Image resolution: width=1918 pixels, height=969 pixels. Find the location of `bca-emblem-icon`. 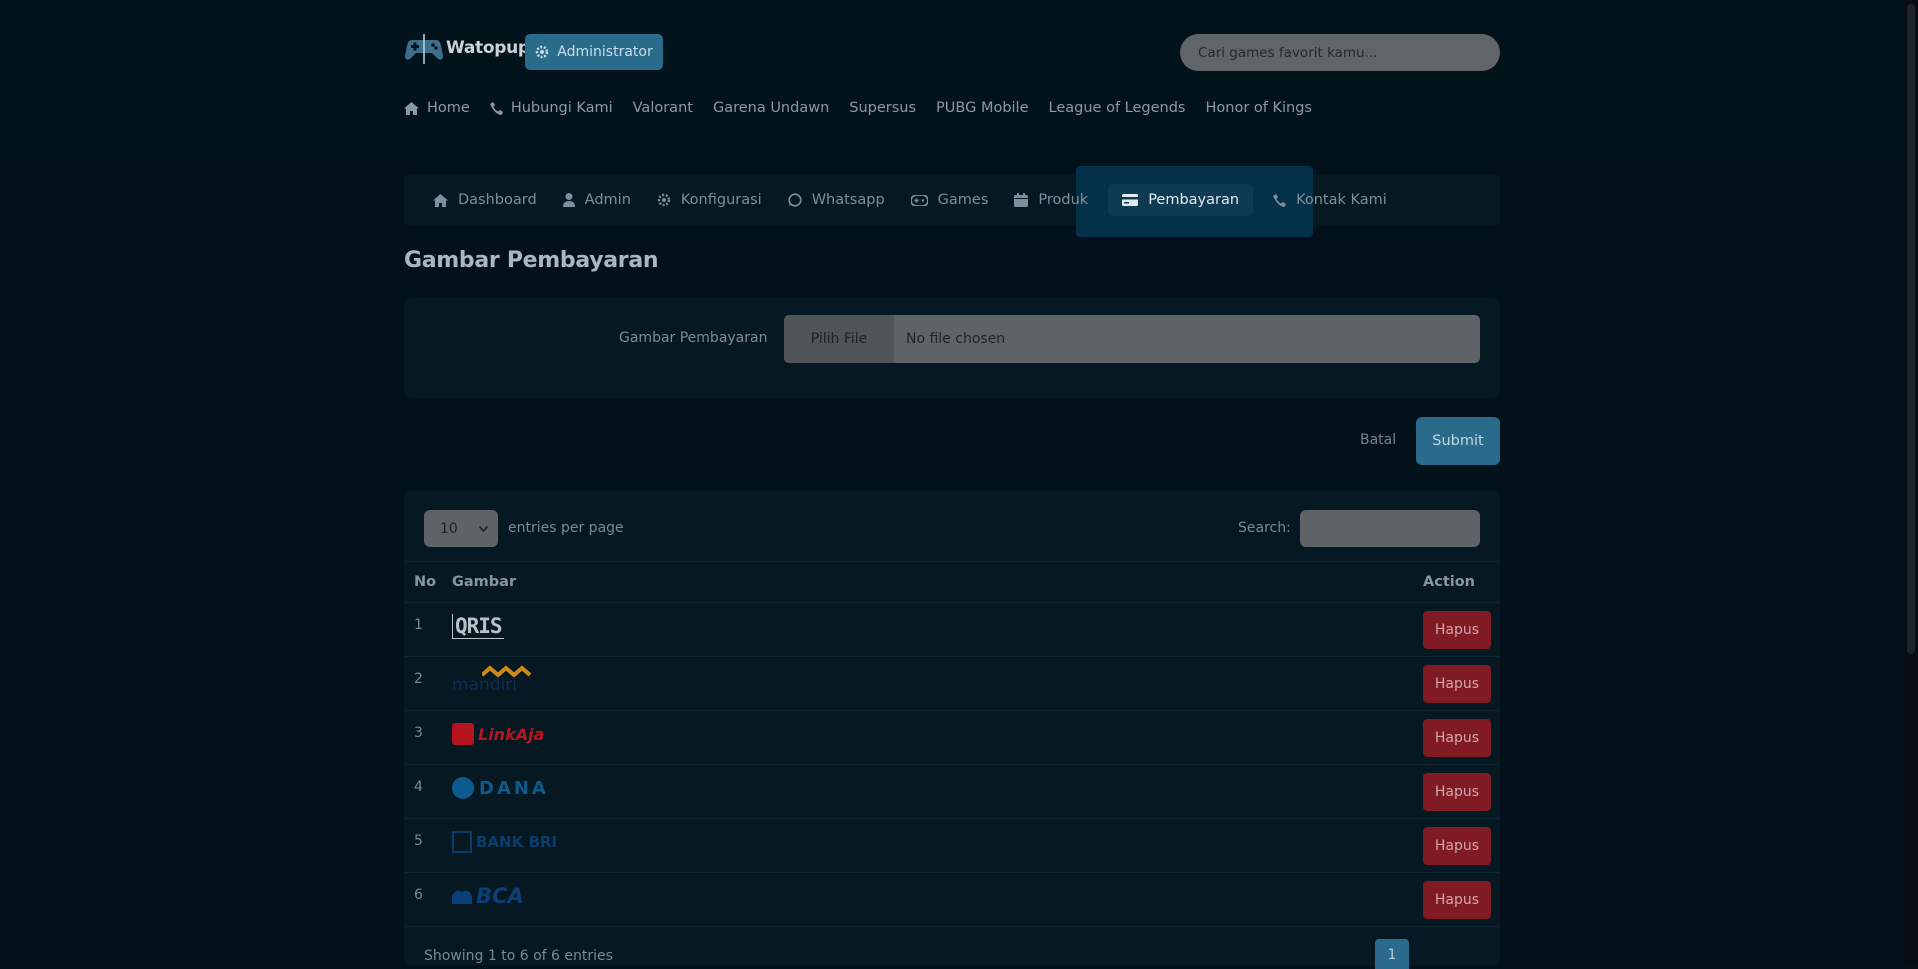

bca-emblem-icon is located at coordinates (462, 897).